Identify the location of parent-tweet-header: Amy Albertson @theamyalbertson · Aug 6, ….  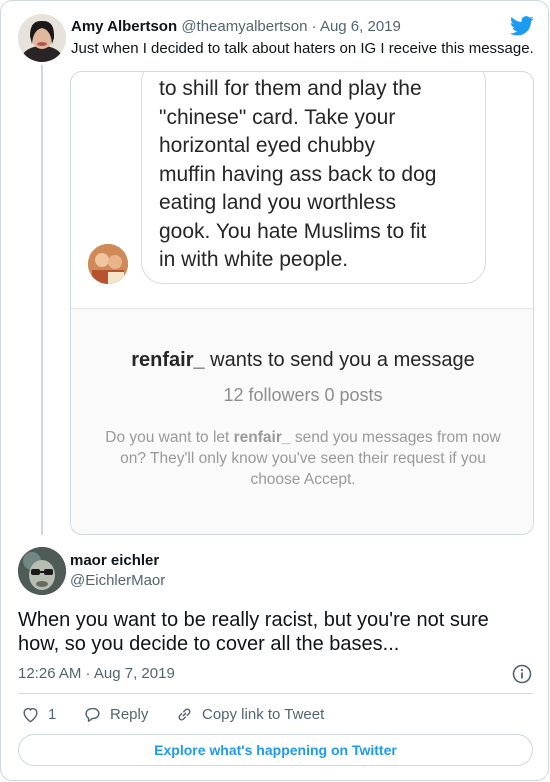
(236, 26).